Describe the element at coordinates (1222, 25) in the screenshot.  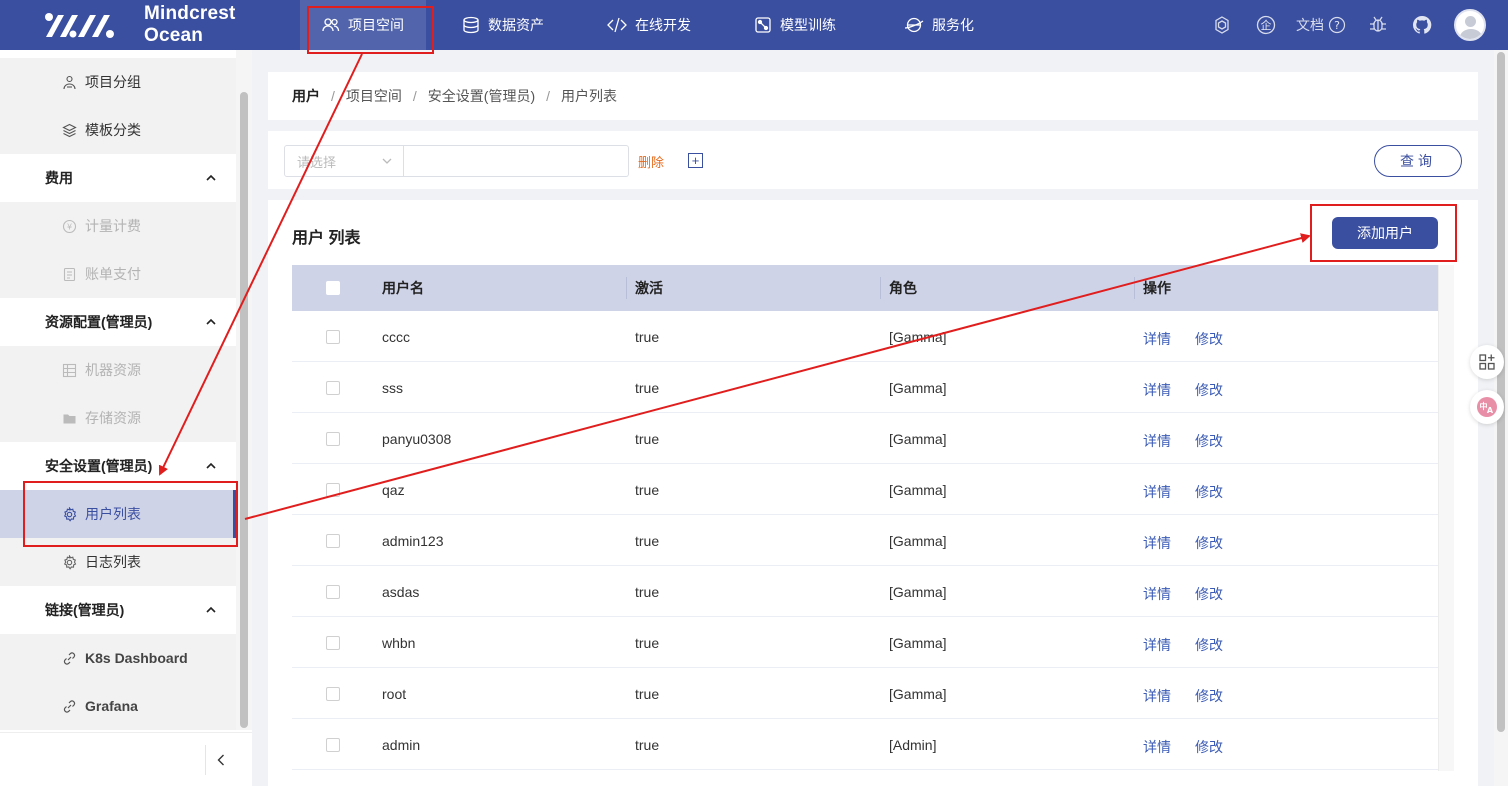
I see `openai-icon` at that location.